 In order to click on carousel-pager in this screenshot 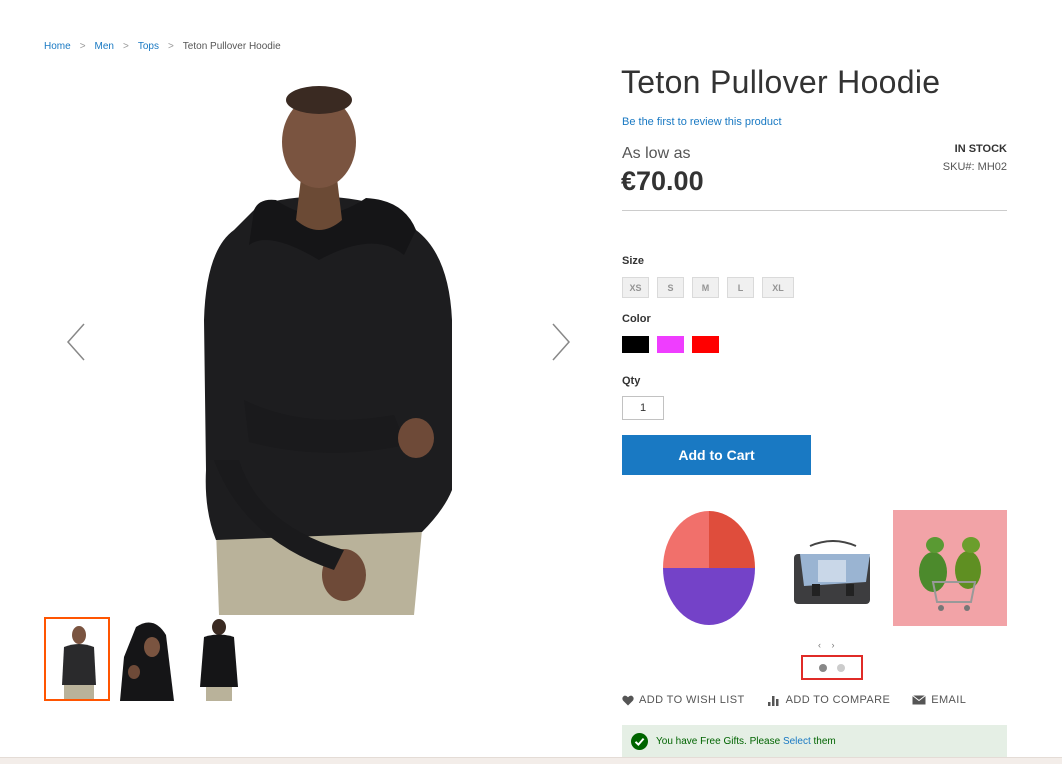, I will do `click(832, 667)`.